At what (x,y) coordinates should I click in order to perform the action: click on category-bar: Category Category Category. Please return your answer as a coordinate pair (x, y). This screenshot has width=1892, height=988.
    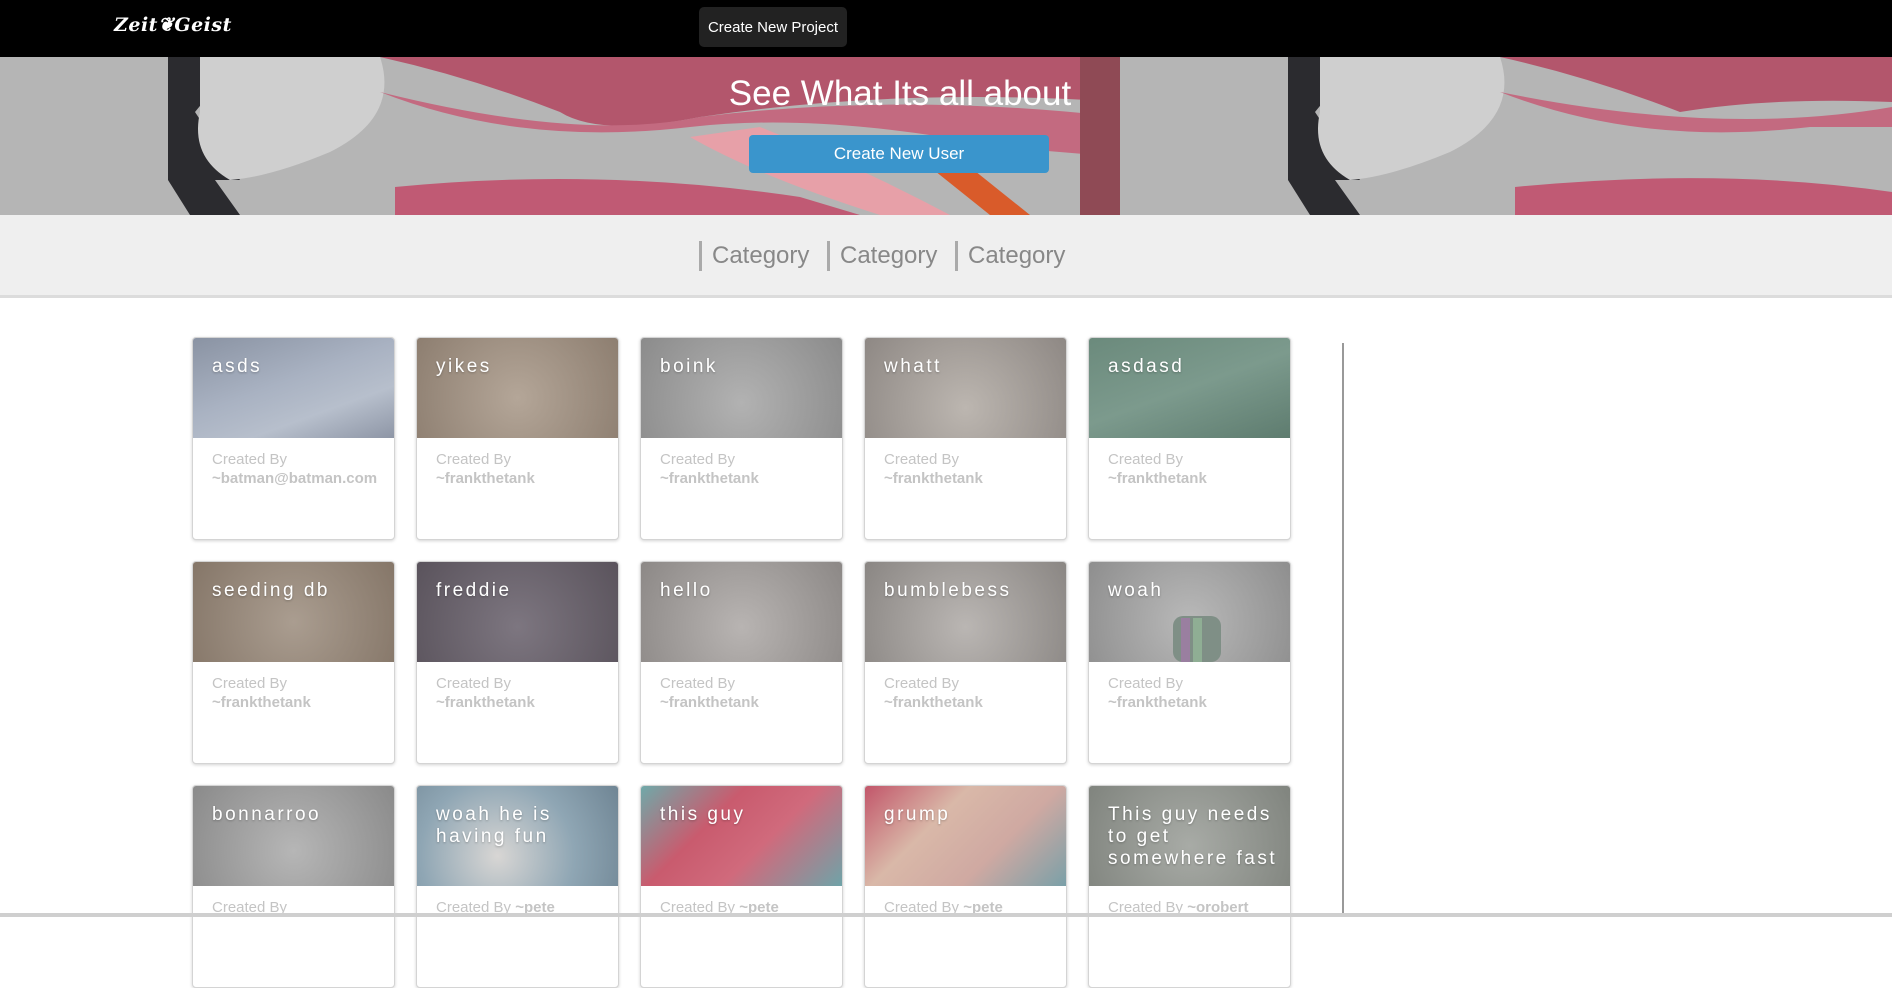
    Looking at the image, I should click on (946, 256).